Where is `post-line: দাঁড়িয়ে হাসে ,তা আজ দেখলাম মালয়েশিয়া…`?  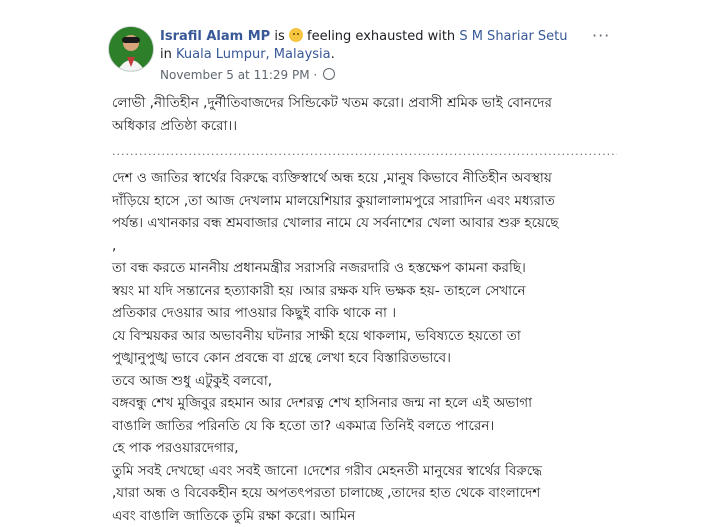 post-line: দাঁড়িয়ে হাসে ,তা আজ দেখলাম মালয়েশিয়া… is located at coordinates (364, 201).